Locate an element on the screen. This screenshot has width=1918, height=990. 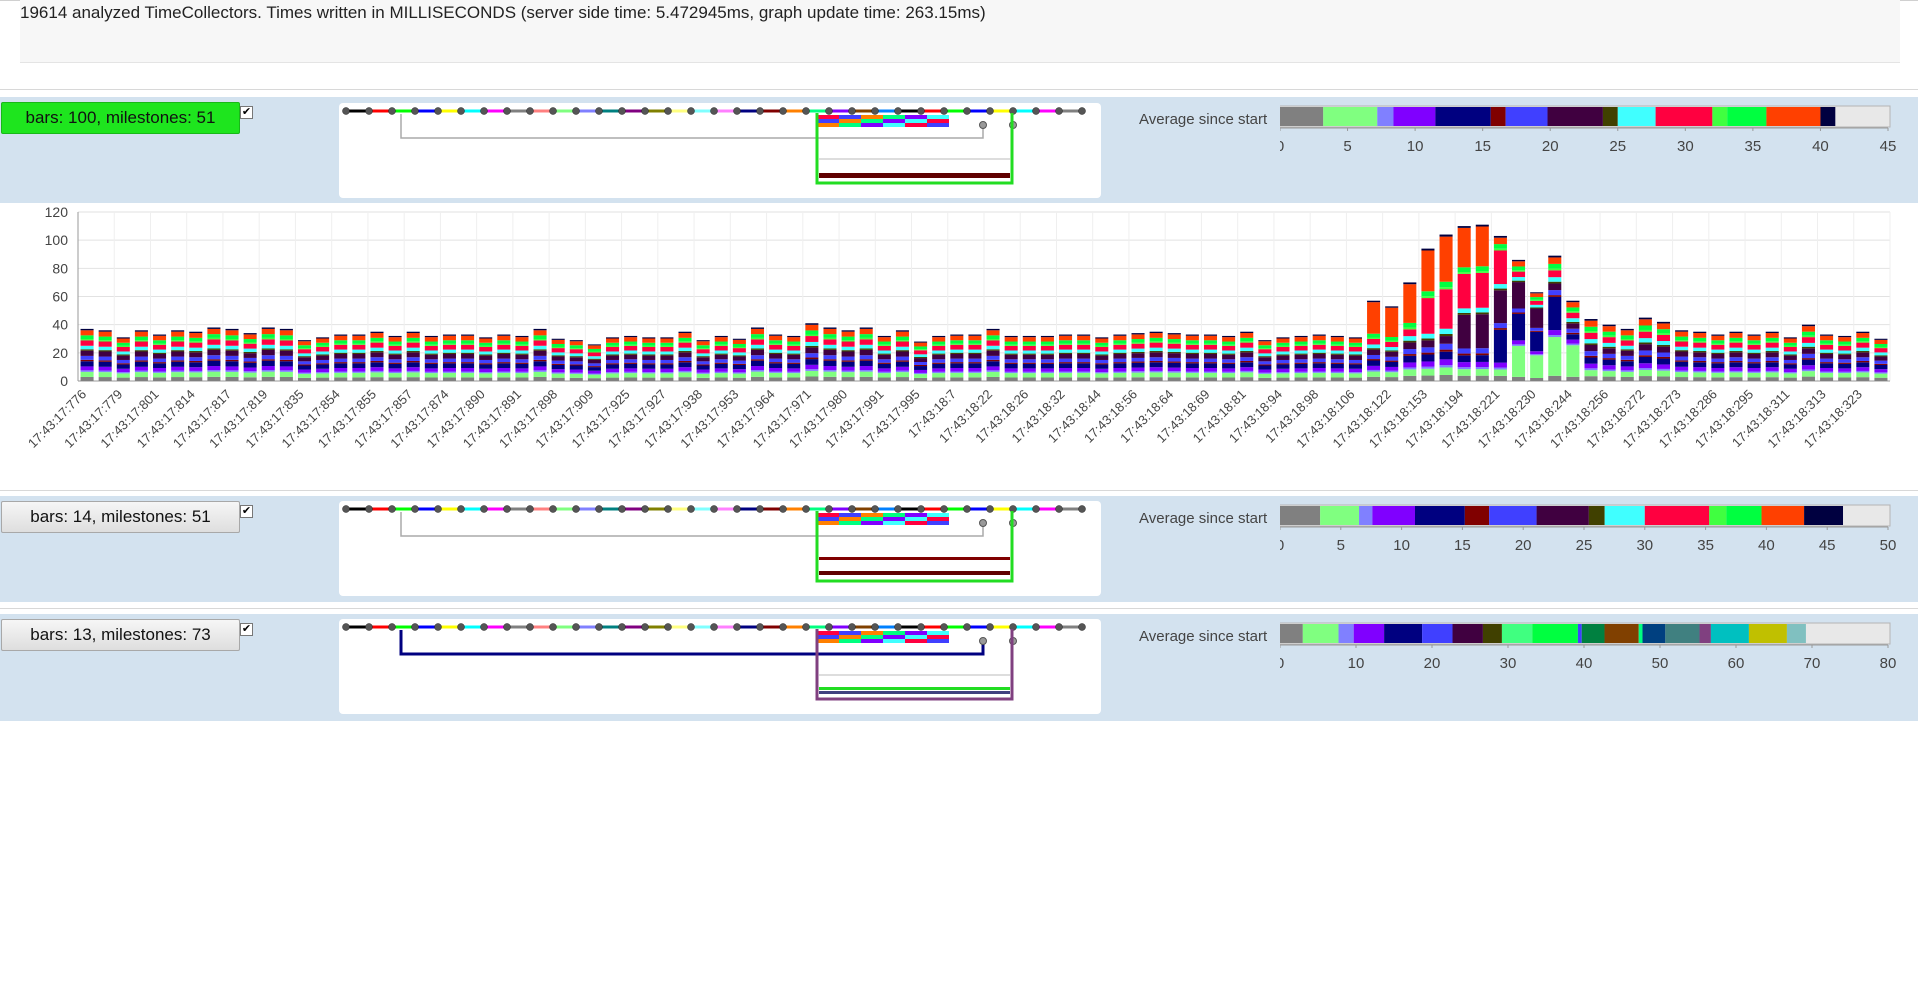
section-enable-checkbox: ✔ is located at coordinates (246, 629).